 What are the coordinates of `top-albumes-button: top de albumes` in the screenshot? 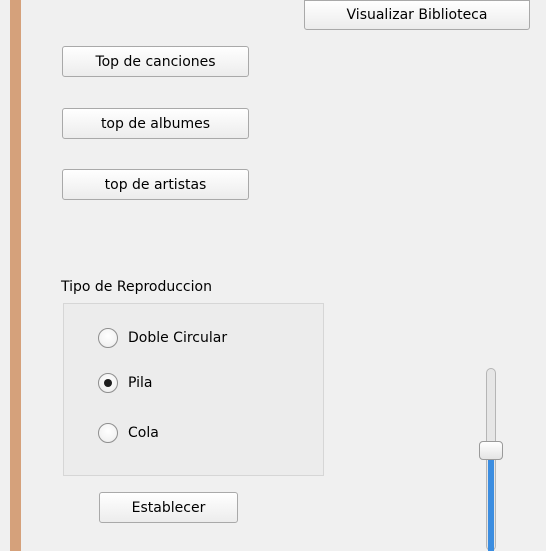 It's located at (155, 123).